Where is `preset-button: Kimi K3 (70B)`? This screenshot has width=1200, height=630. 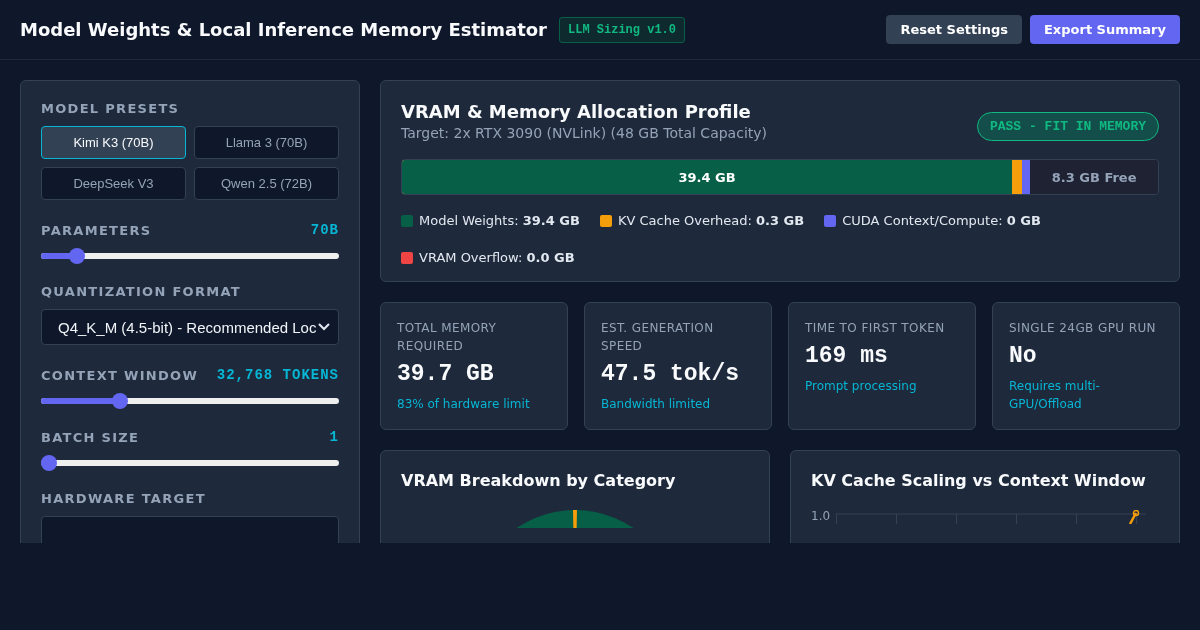 preset-button: Kimi K3 (70B) is located at coordinates (113, 142).